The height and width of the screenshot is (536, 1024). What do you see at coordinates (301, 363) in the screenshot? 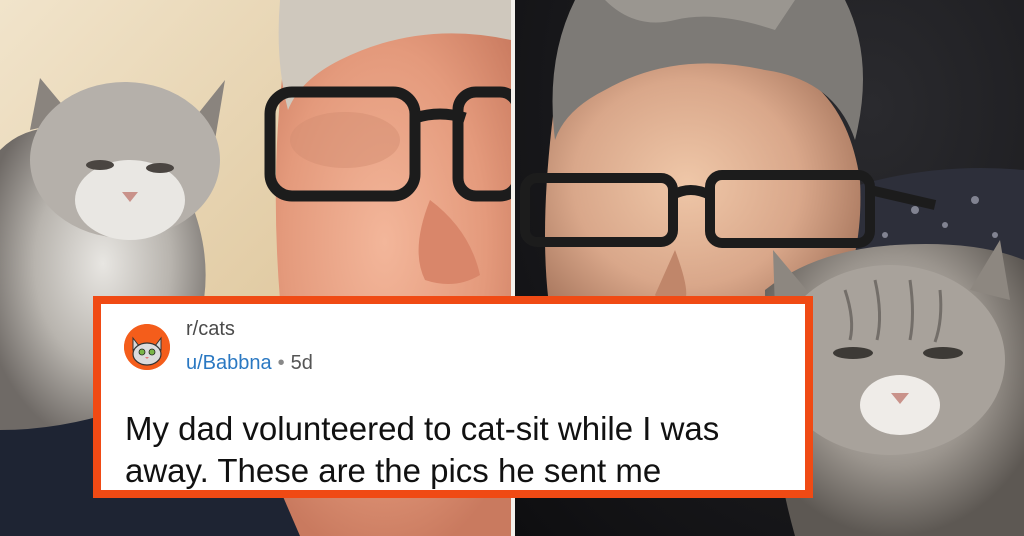
I see `post-age: 5d` at bounding box center [301, 363].